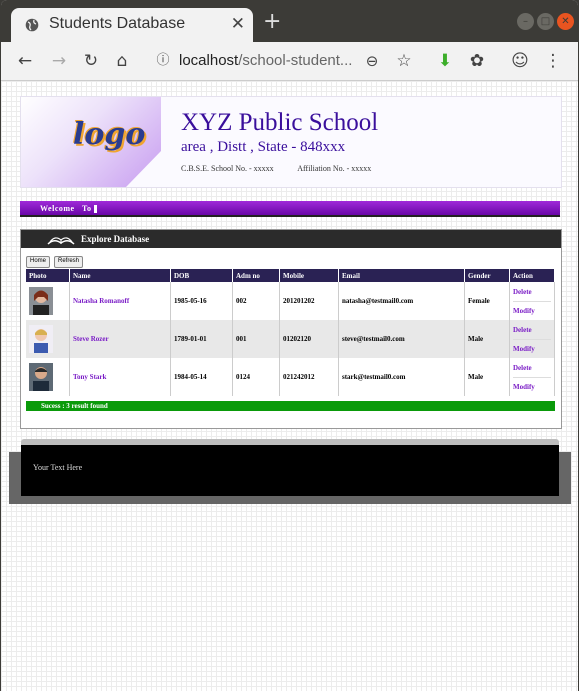 This screenshot has height=691, width=579. I want to click on student-email: stark@testmail0.com, so click(401, 377).